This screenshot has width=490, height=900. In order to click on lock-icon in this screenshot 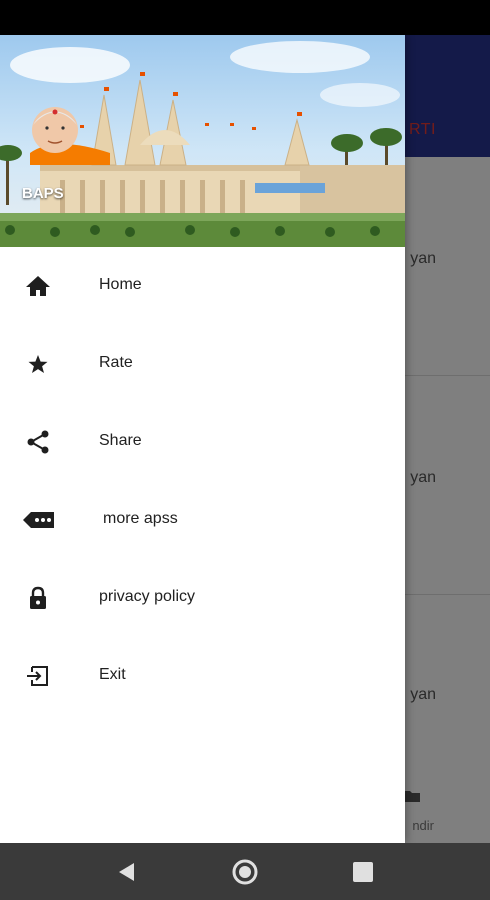, I will do `click(38, 597)`.